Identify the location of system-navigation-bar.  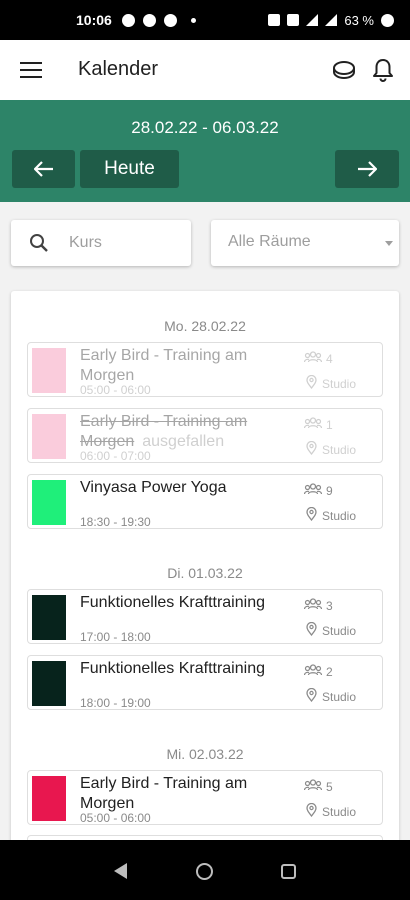
(205, 870).